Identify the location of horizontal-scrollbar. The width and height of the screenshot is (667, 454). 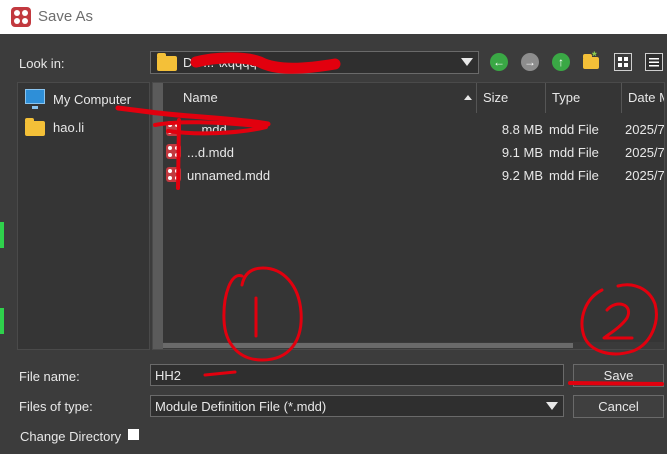
(413, 345).